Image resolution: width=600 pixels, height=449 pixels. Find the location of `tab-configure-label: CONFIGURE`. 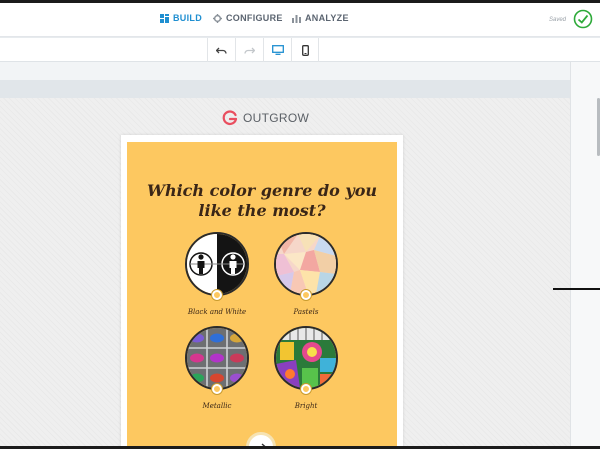

tab-configure-label: CONFIGURE is located at coordinates (254, 18).